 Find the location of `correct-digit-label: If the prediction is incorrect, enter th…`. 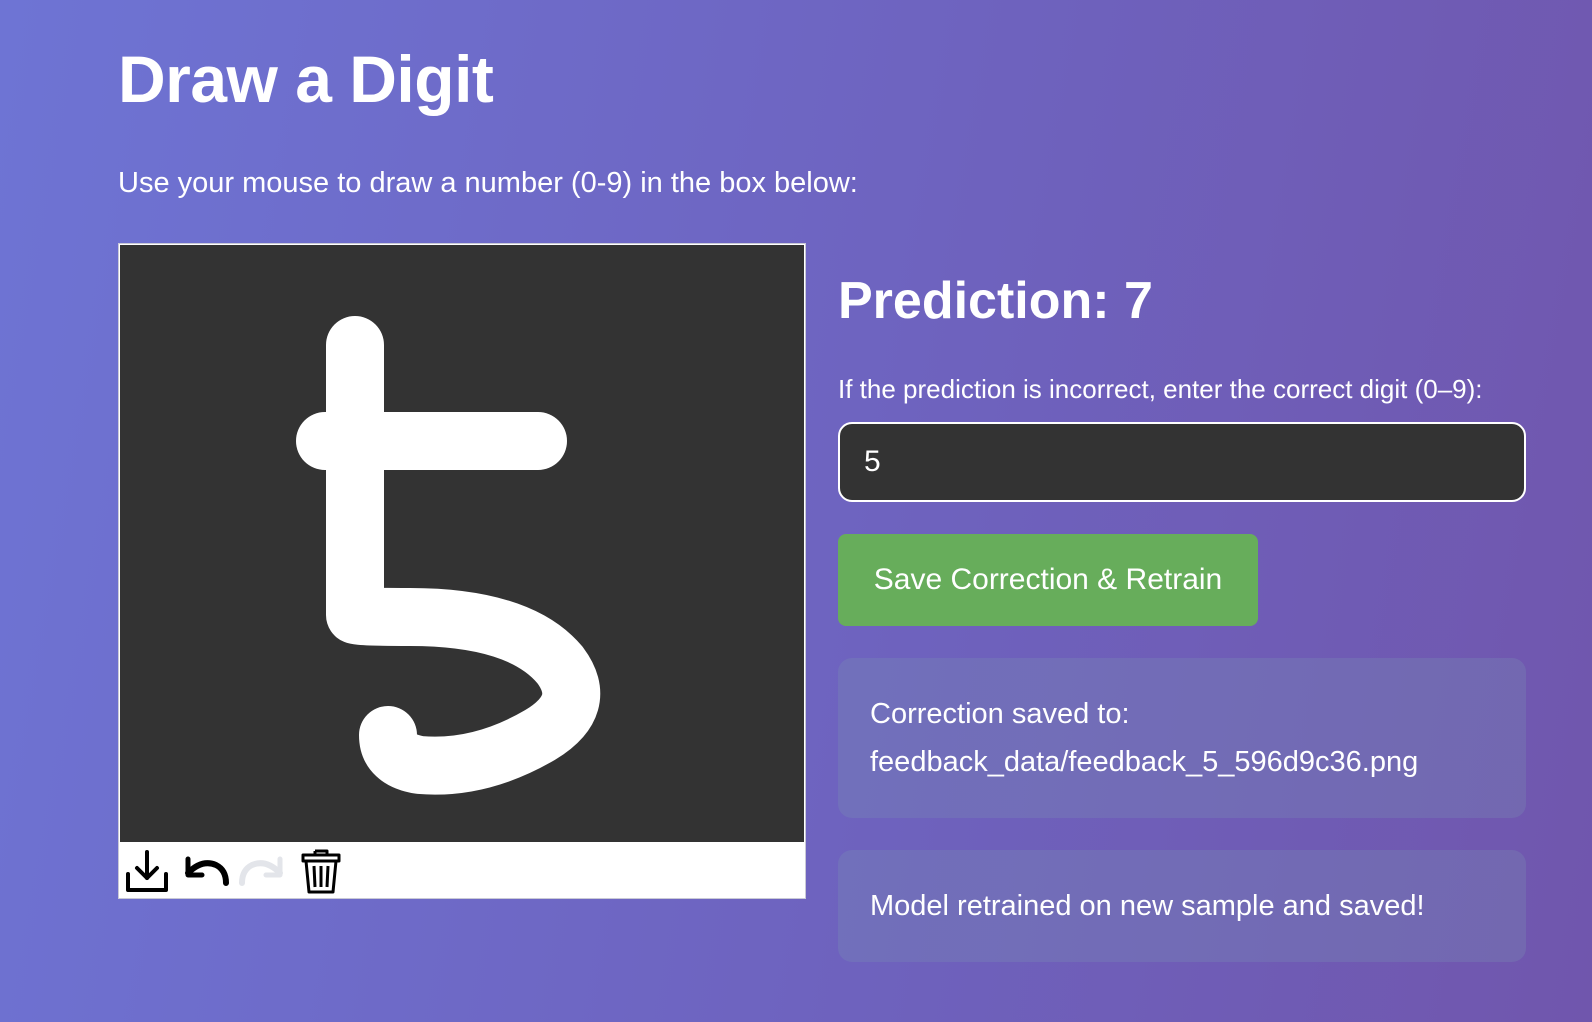

correct-digit-label: If the prediction is incorrect, enter th… is located at coordinates (1160, 389).